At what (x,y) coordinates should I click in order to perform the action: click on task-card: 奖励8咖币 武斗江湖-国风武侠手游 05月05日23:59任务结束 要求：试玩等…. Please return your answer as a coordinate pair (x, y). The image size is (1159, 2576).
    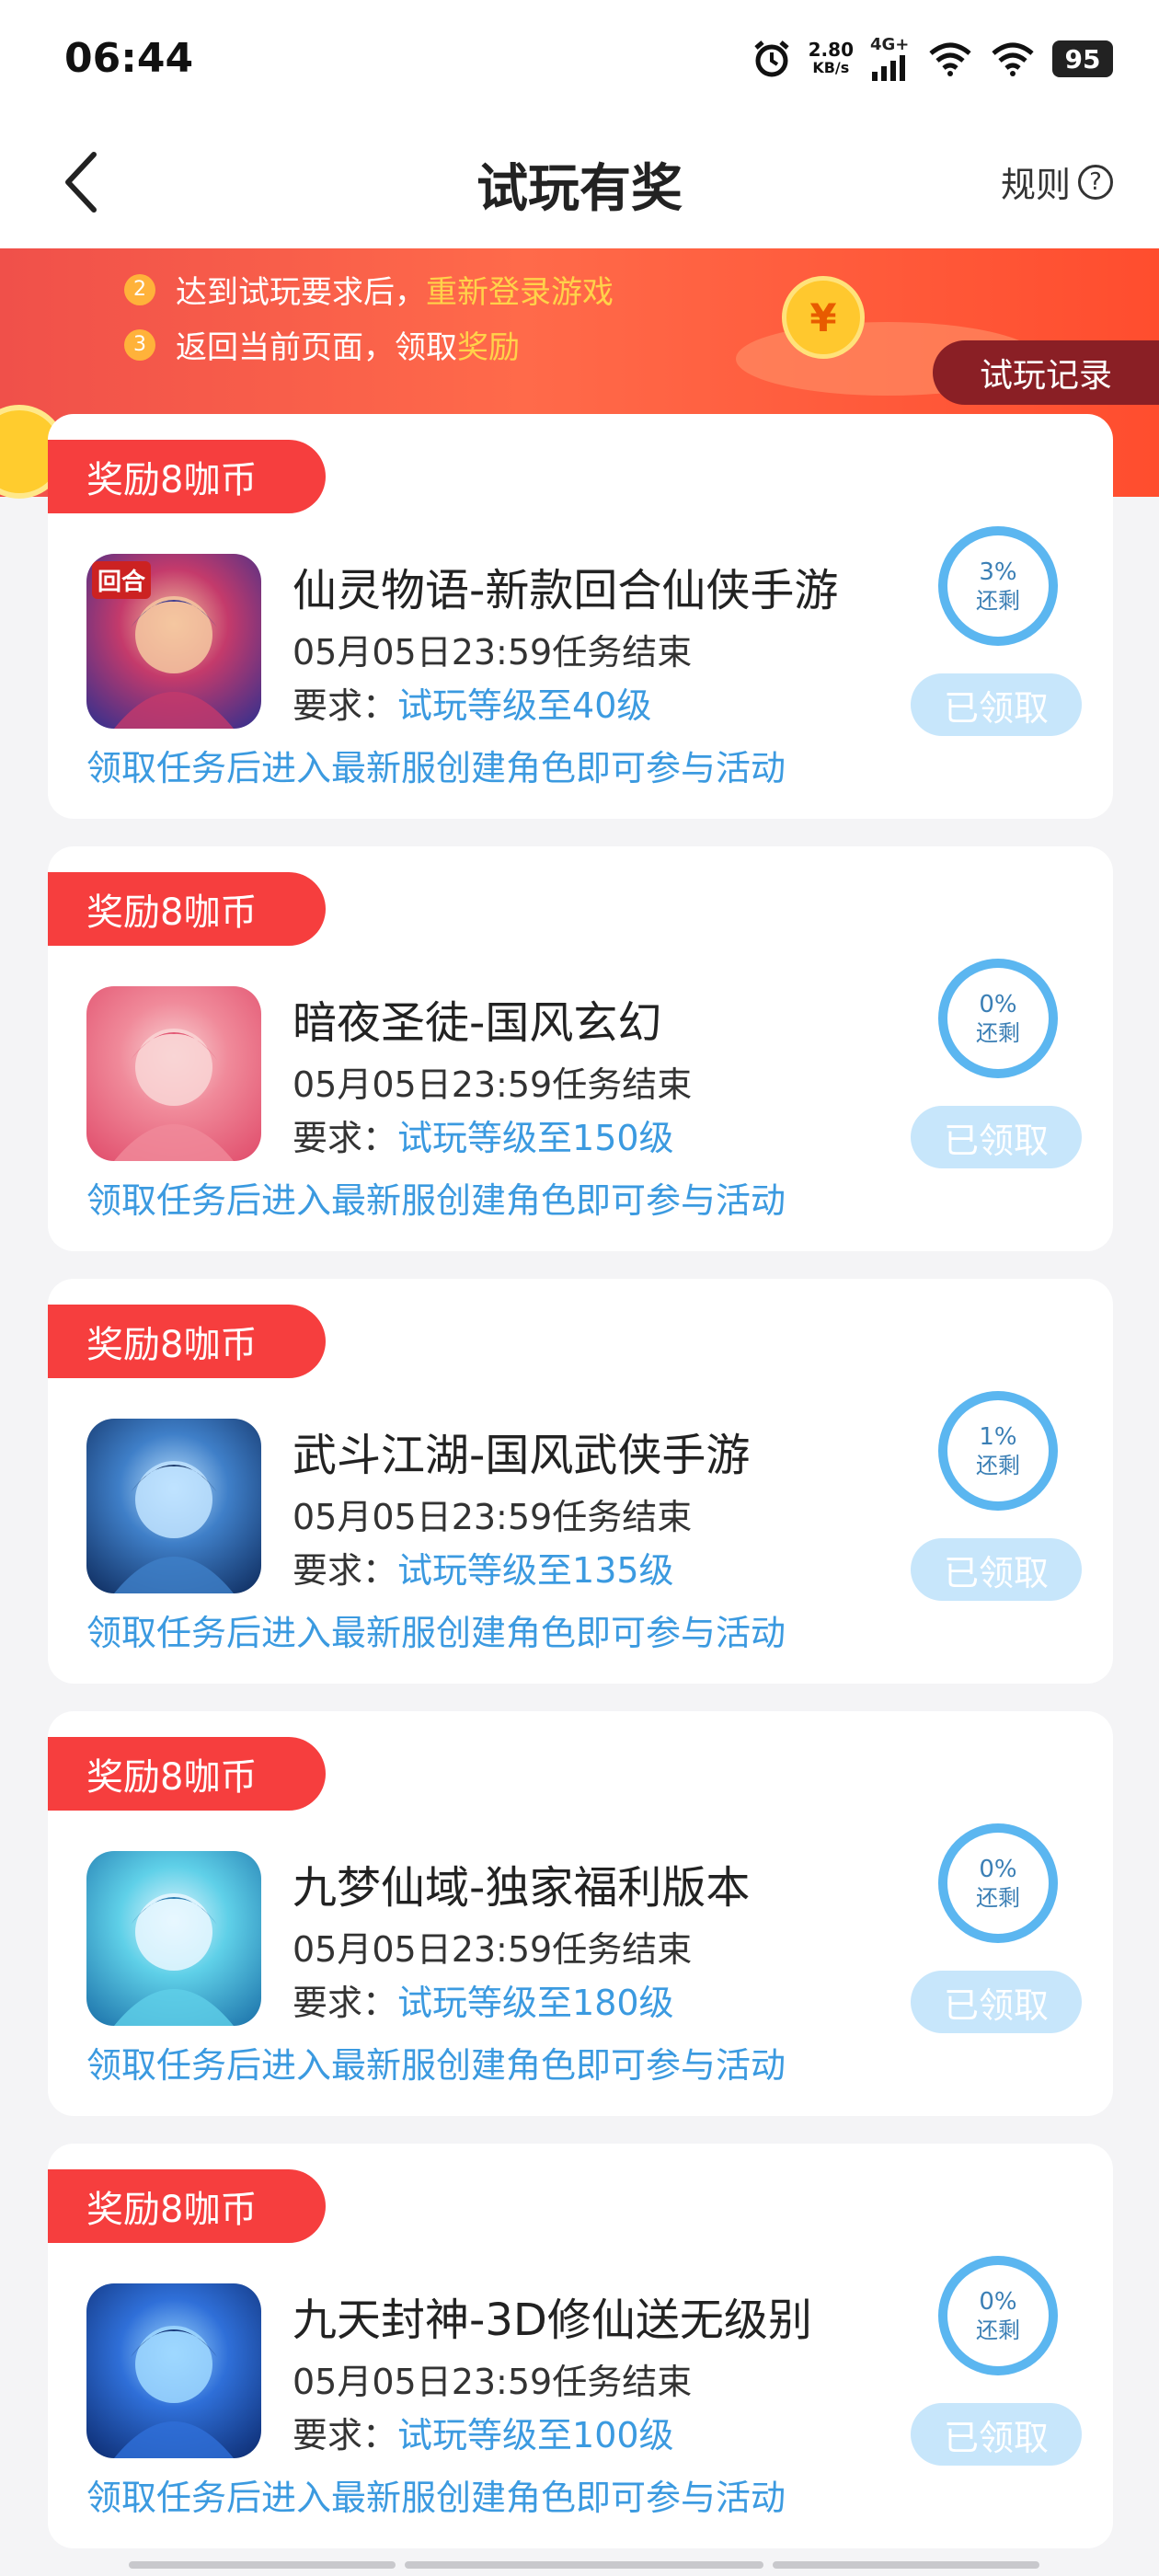
    Looking at the image, I should click on (580, 1481).